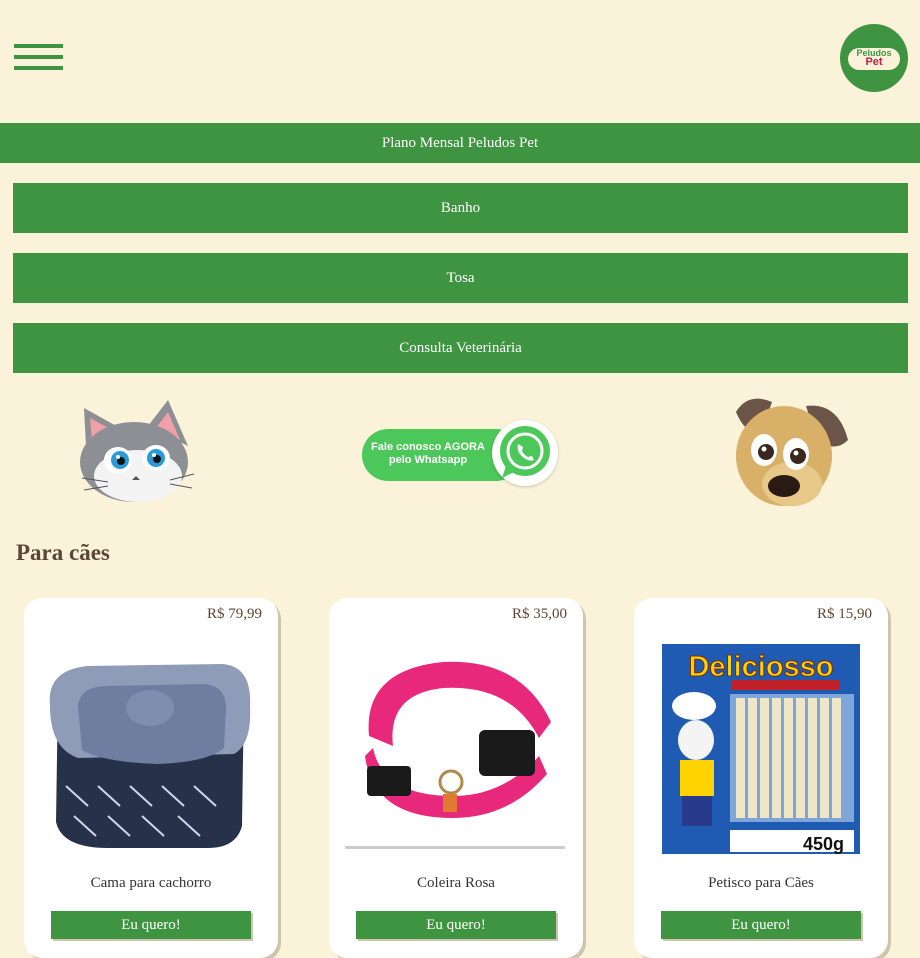 This screenshot has width=920, height=958. I want to click on product-card: R$ 79,99 Cama para cachorro Eu quero!, so click(151, 778).